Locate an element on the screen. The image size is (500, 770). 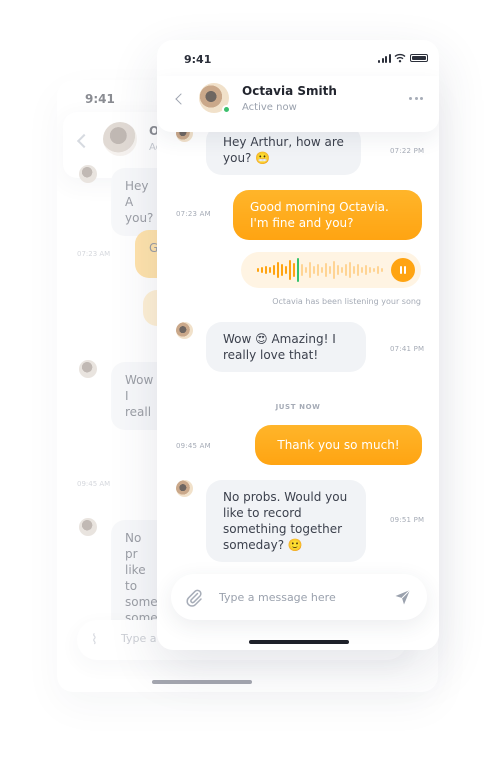
more-options-button is located at coordinates (416, 98).